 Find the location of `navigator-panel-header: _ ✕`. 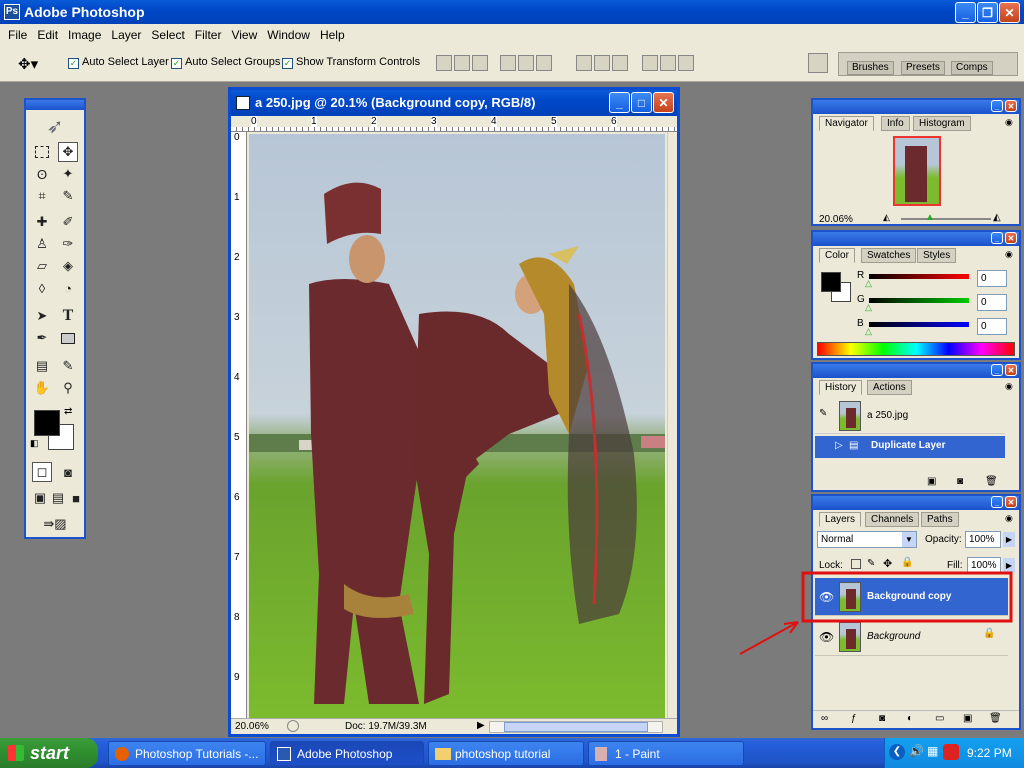

navigator-panel-header: _ ✕ is located at coordinates (916, 107).